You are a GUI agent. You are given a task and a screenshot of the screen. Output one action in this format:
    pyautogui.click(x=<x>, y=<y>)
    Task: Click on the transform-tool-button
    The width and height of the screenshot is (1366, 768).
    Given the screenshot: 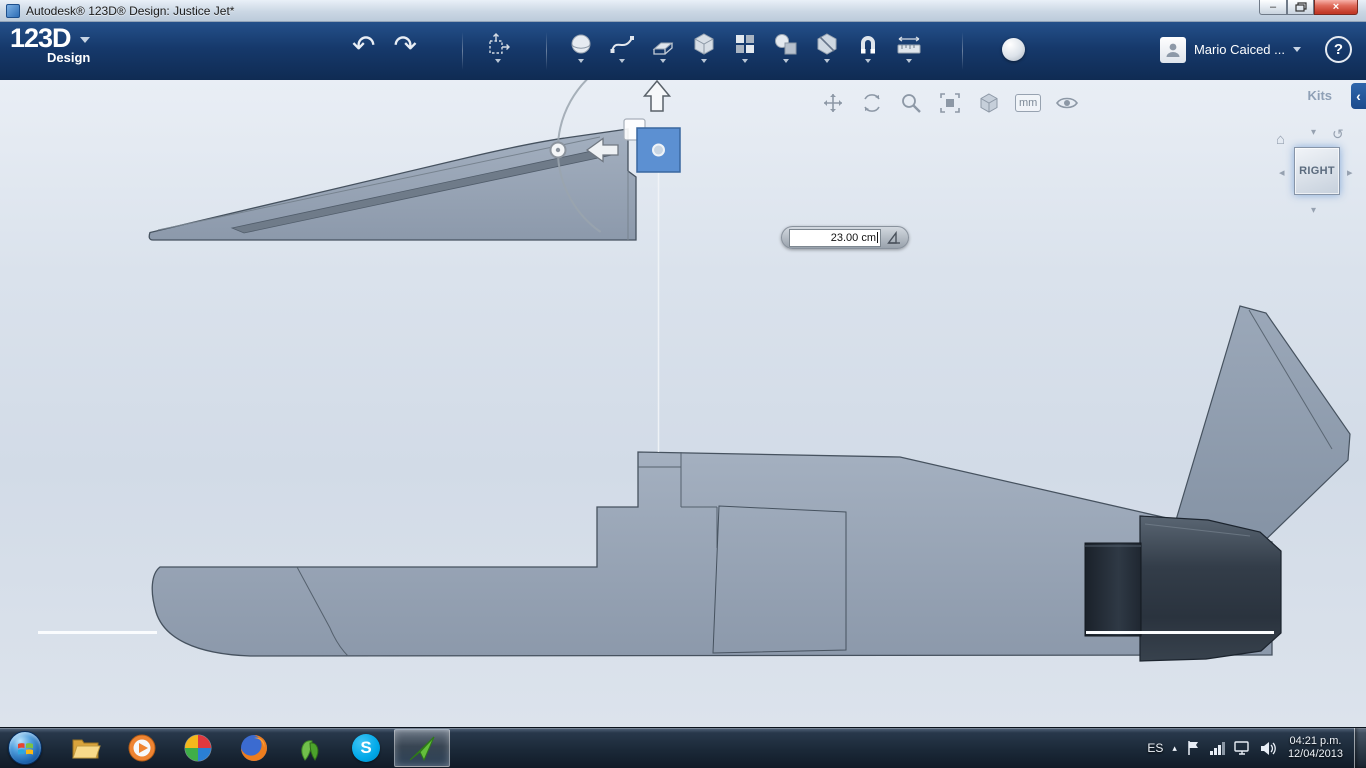 What is the action you would take?
    pyautogui.click(x=498, y=47)
    